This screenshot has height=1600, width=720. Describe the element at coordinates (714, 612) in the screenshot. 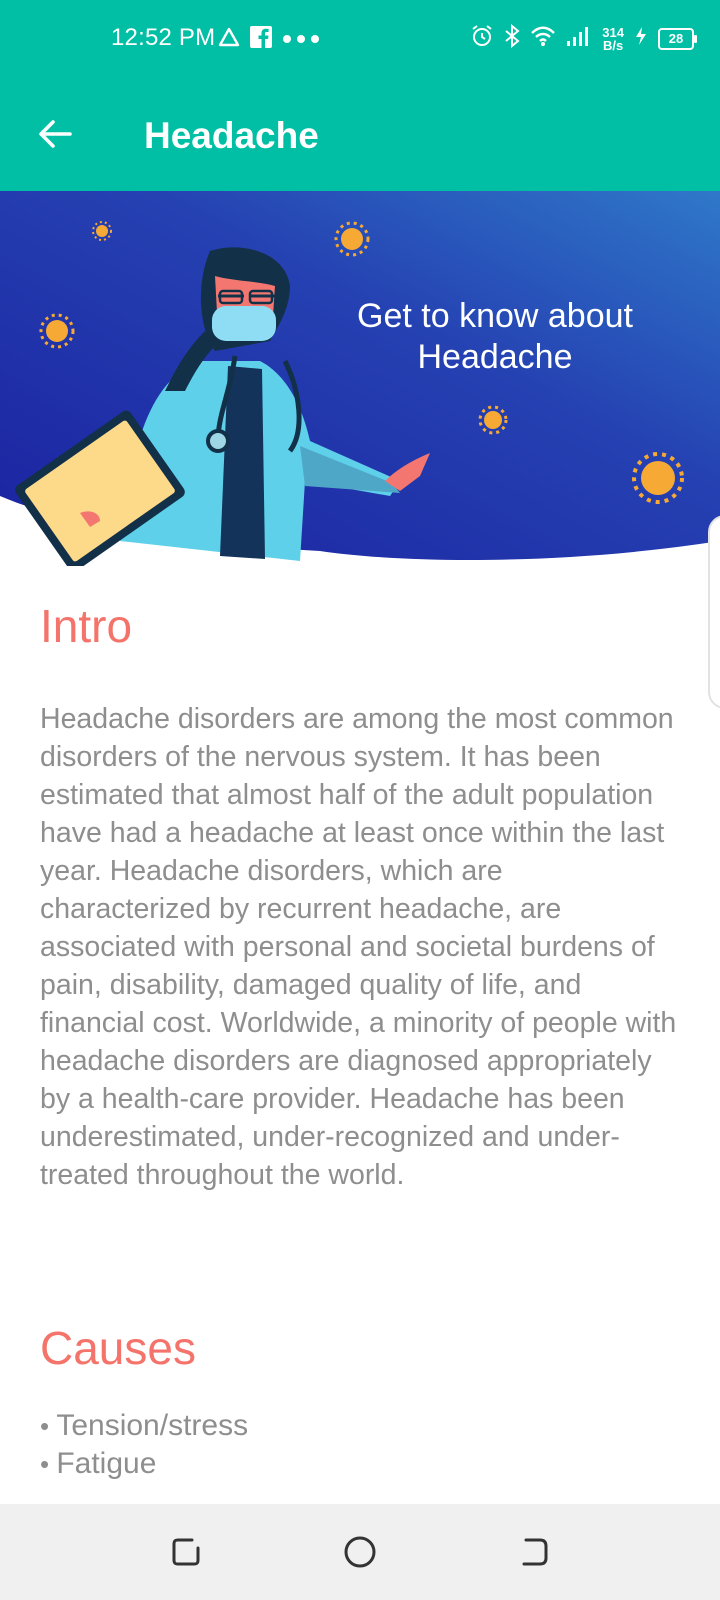

I see `edge-panel-handle` at that location.